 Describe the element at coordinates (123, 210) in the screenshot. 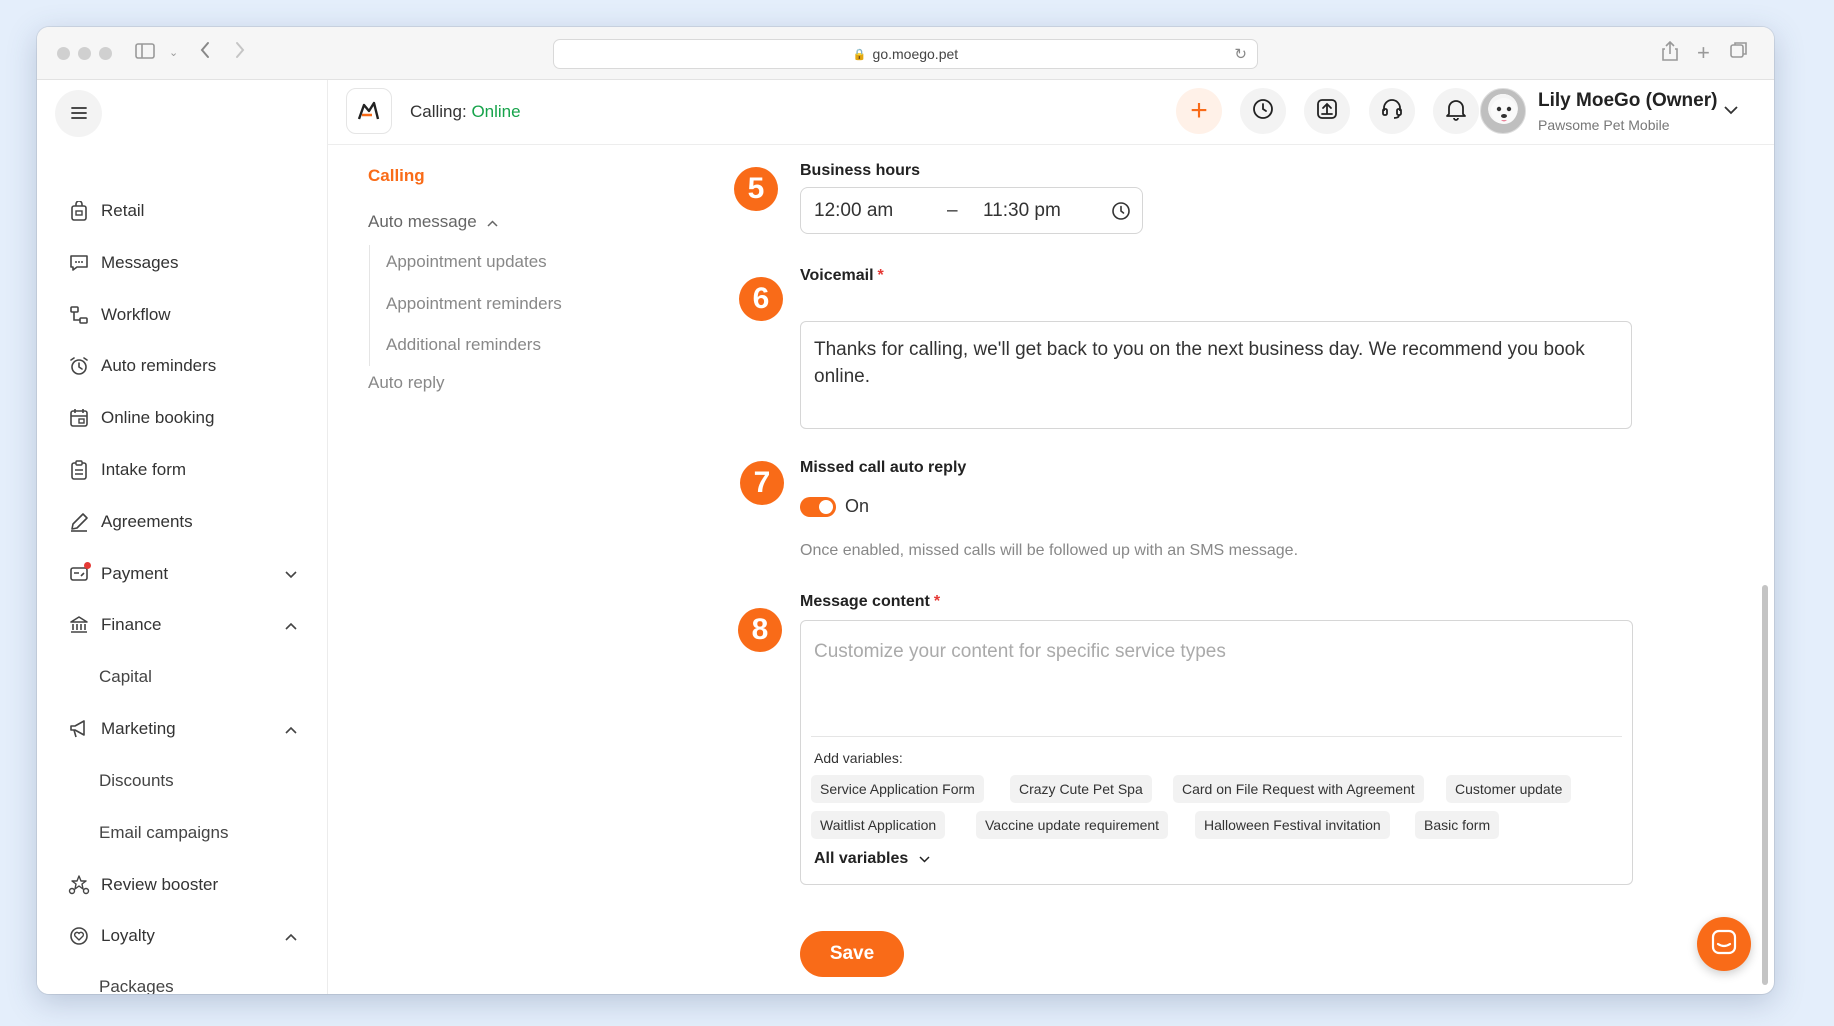

I see `sidebar-item-label: Retail` at that location.